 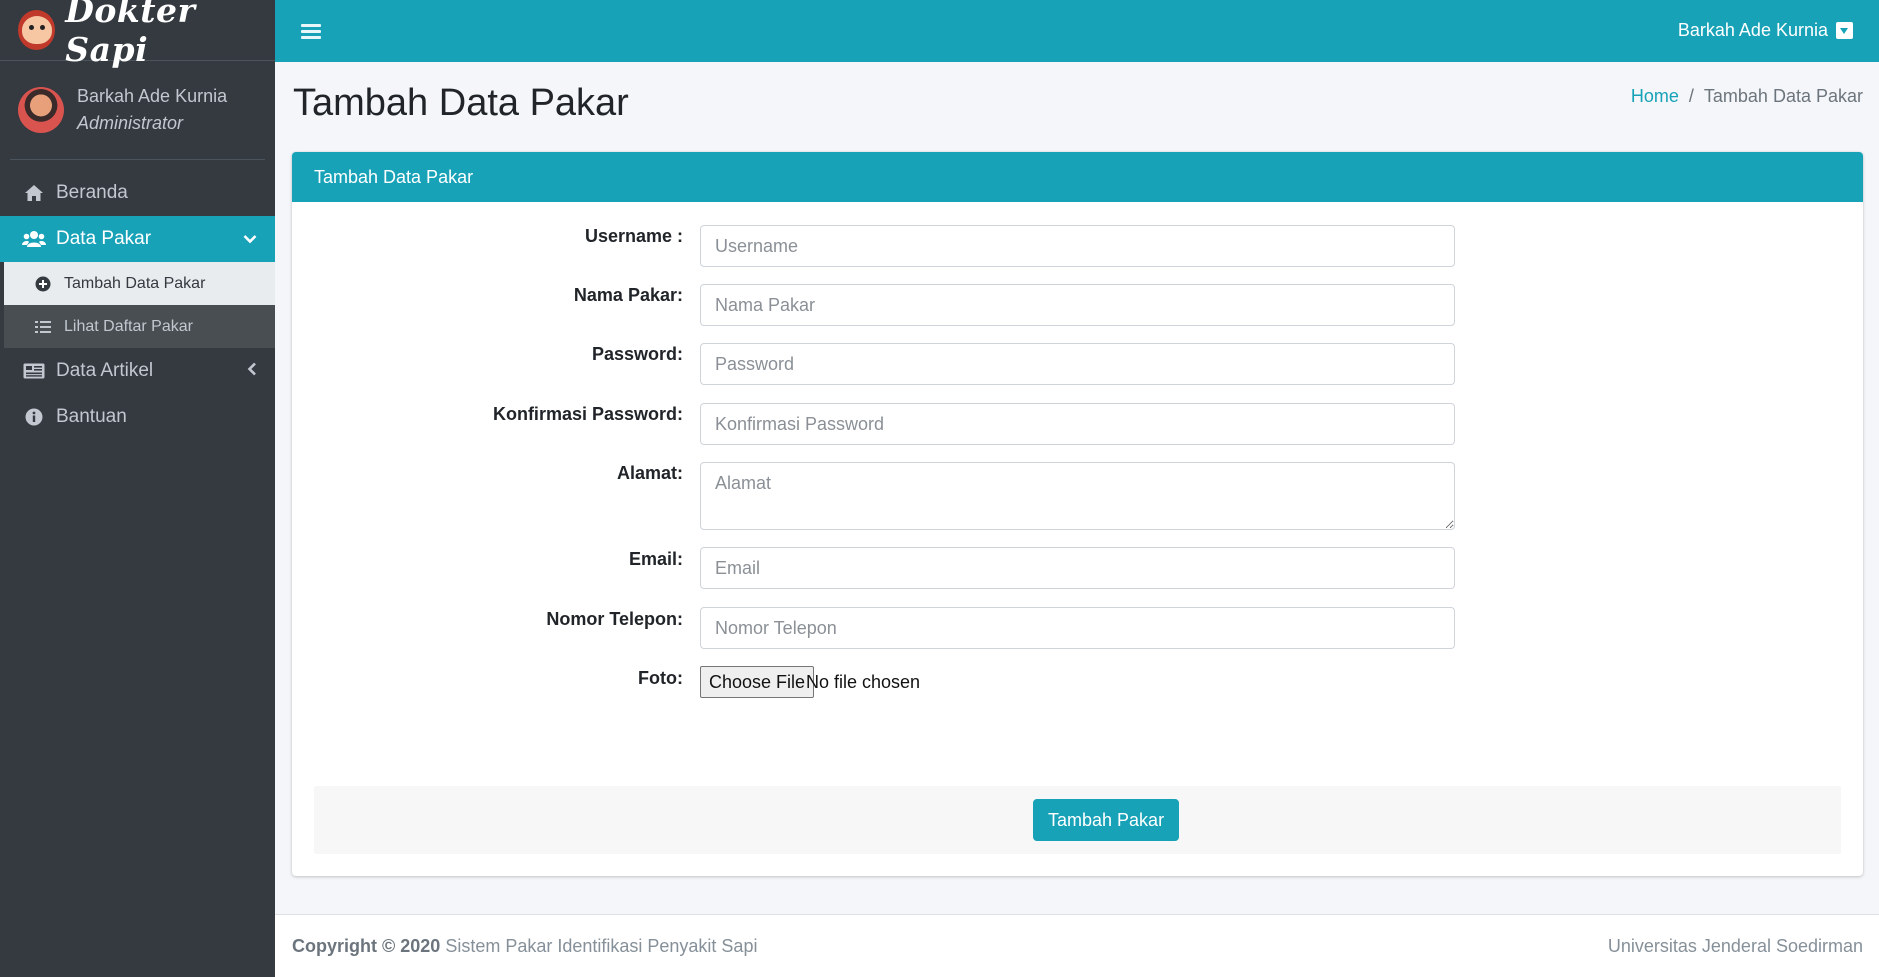 What do you see at coordinates (130, 123) in the screenshot?
I see `user-panel-role: Administrator` at bounding box center [130, 123].